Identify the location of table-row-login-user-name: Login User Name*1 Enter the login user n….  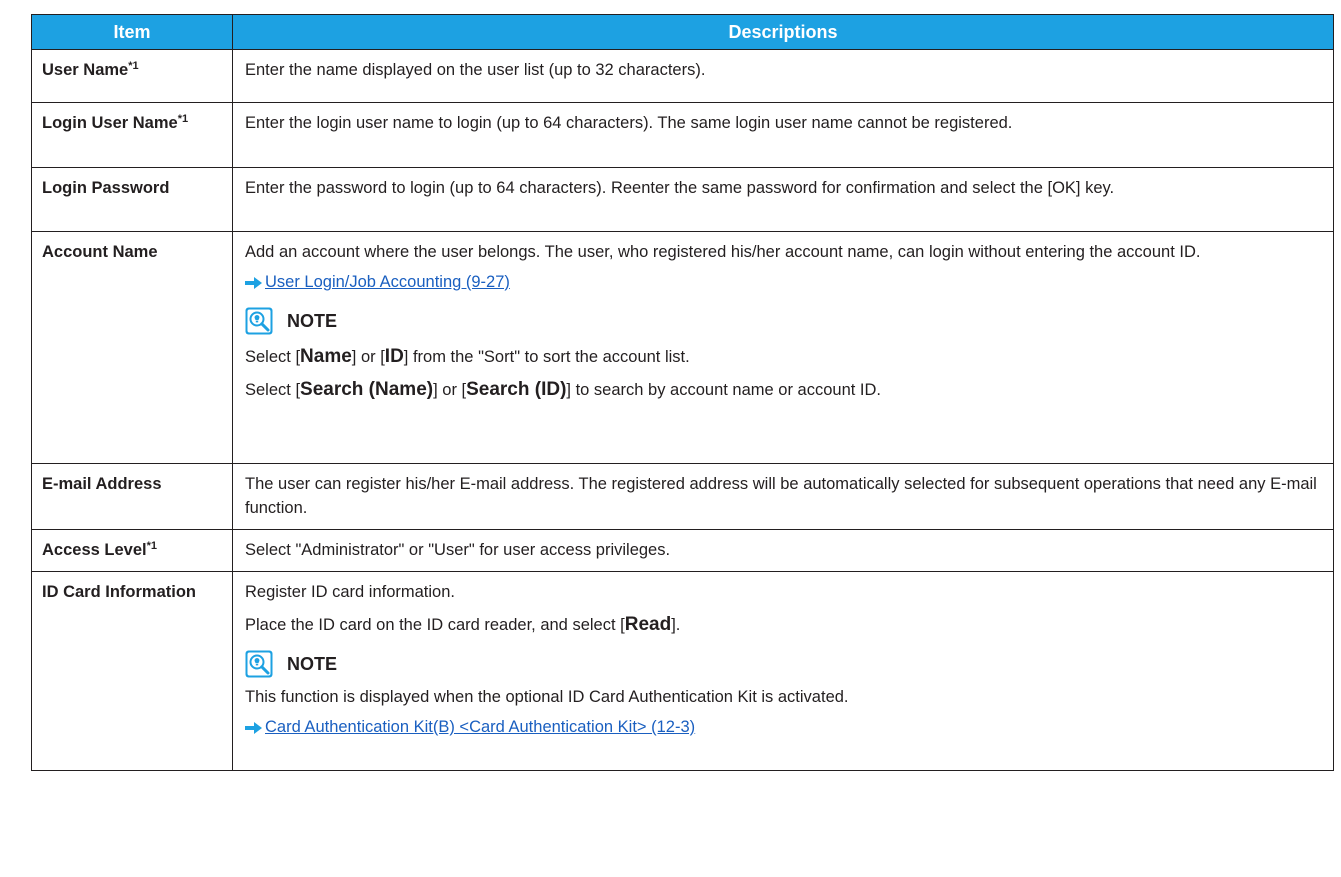
(682, 135).